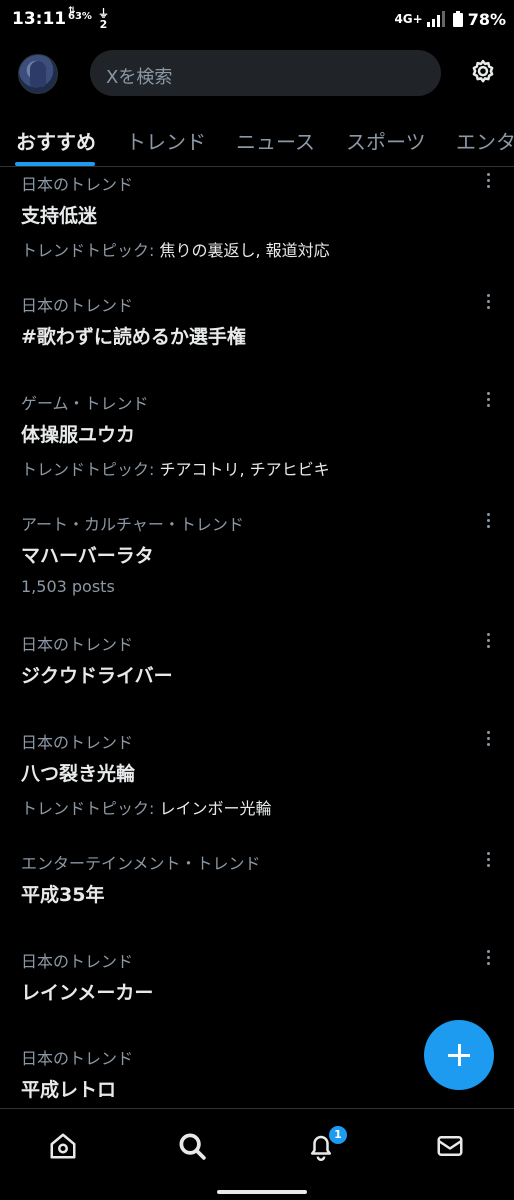  Describe the element at coordinates (56, 140) in the screenshot. I see `tab-for-you: おすすめ` at that location.